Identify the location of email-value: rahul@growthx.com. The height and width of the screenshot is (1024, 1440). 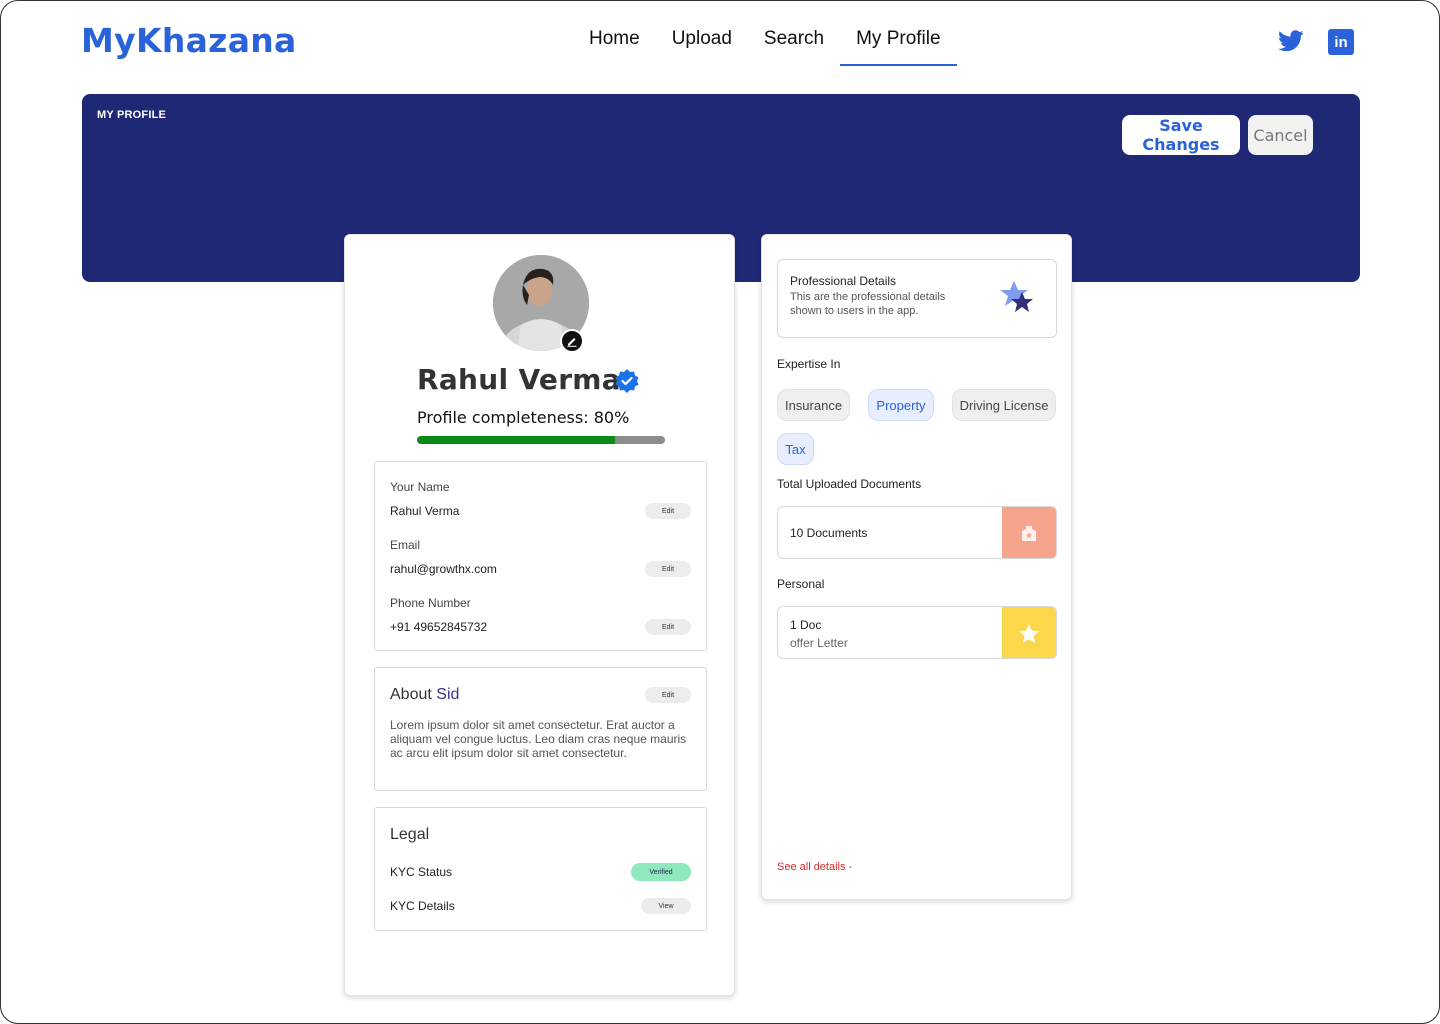
(443, 569).